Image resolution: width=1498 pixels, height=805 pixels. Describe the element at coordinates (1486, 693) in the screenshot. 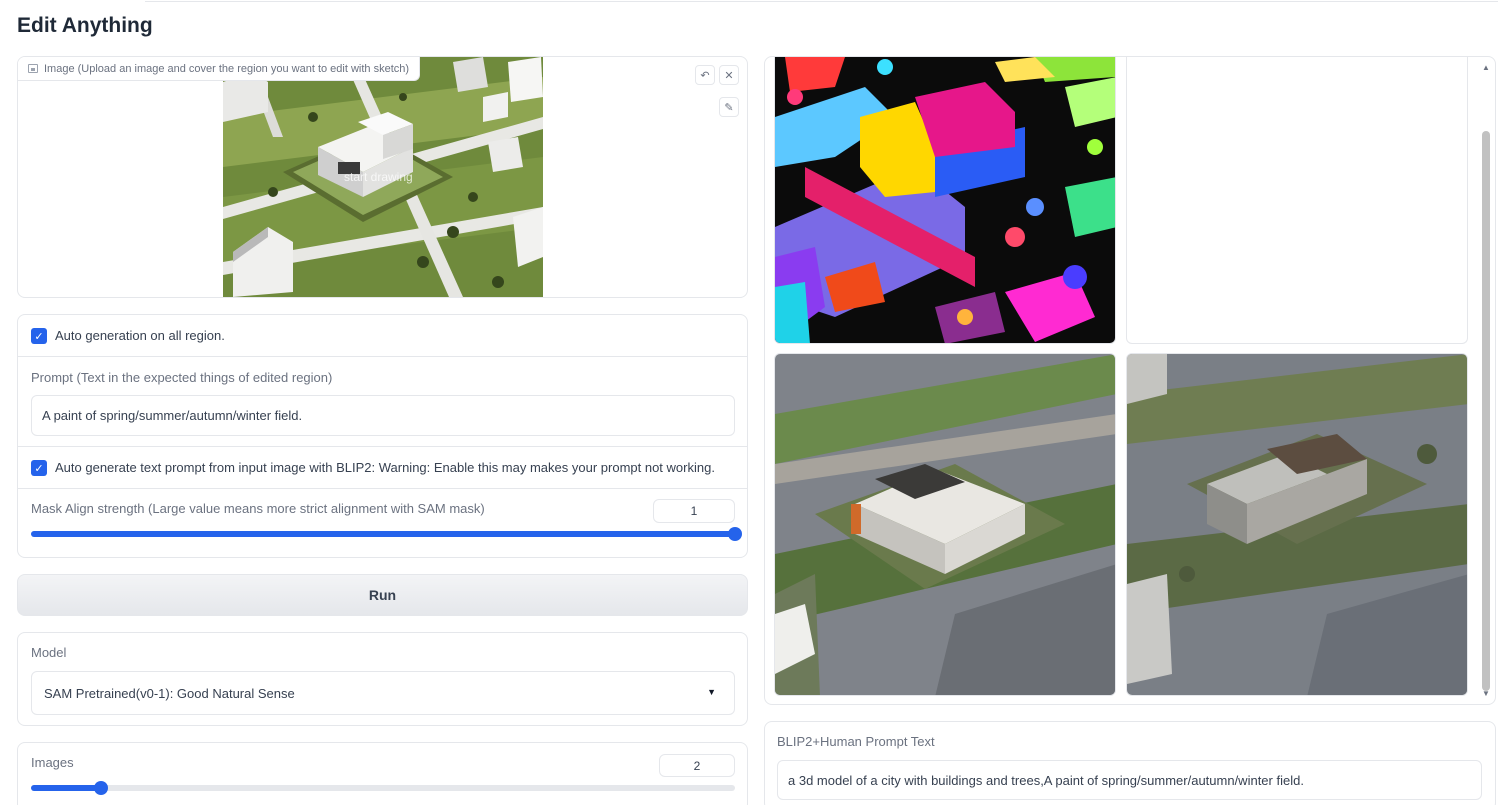

I see `scroll-down-icon: ▼` at that location.